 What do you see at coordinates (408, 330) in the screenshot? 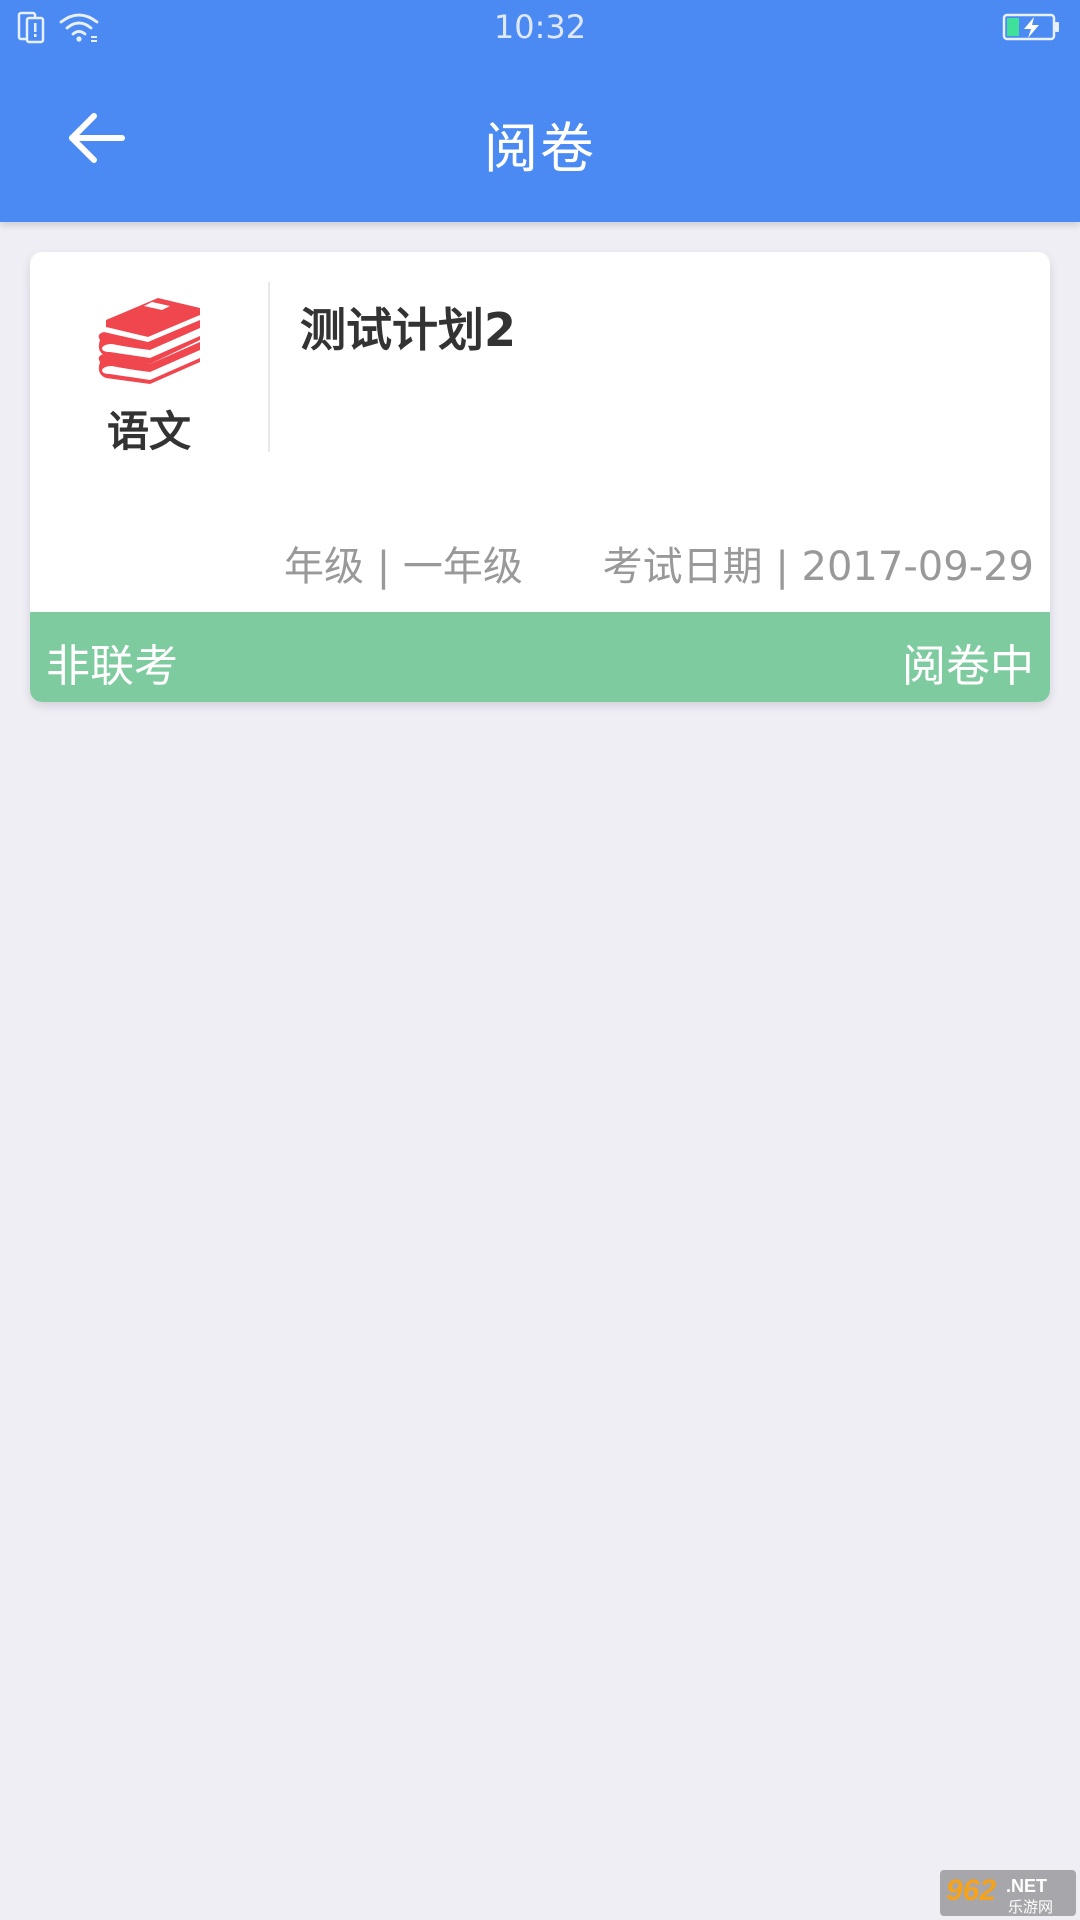
I see `exam-title: 测试计划2` at bounding box center [408, 330].